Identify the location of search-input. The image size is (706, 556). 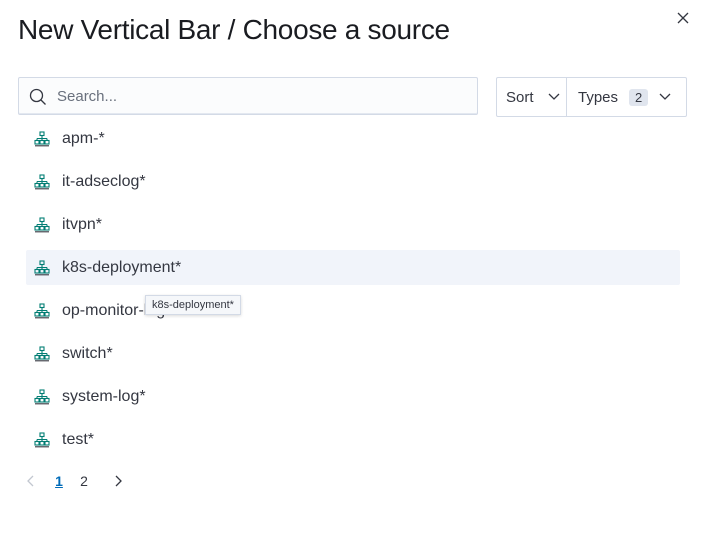
(262, 96).